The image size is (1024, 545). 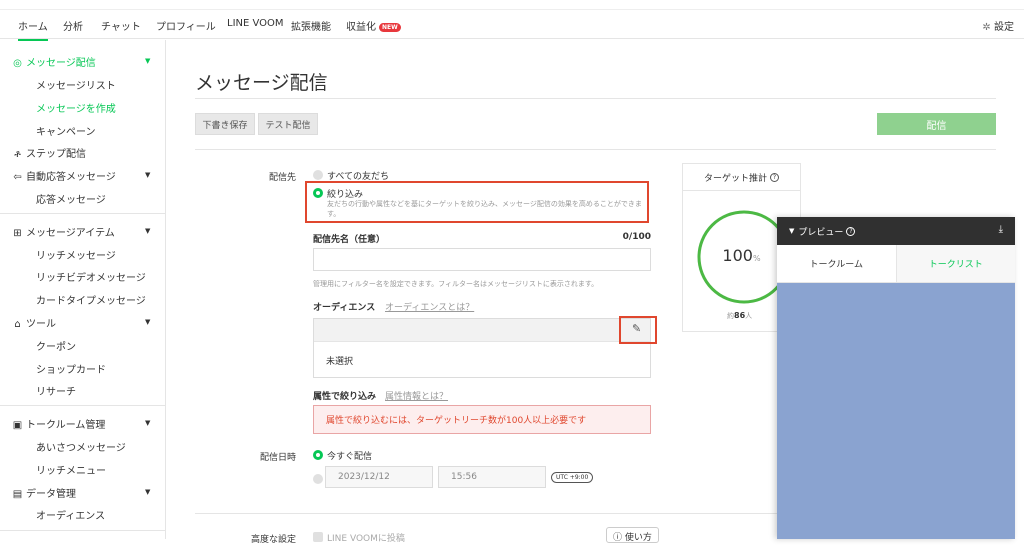 I want to click on sidebar-item-campaign: キャンペーン, so click(x=66, y=130).